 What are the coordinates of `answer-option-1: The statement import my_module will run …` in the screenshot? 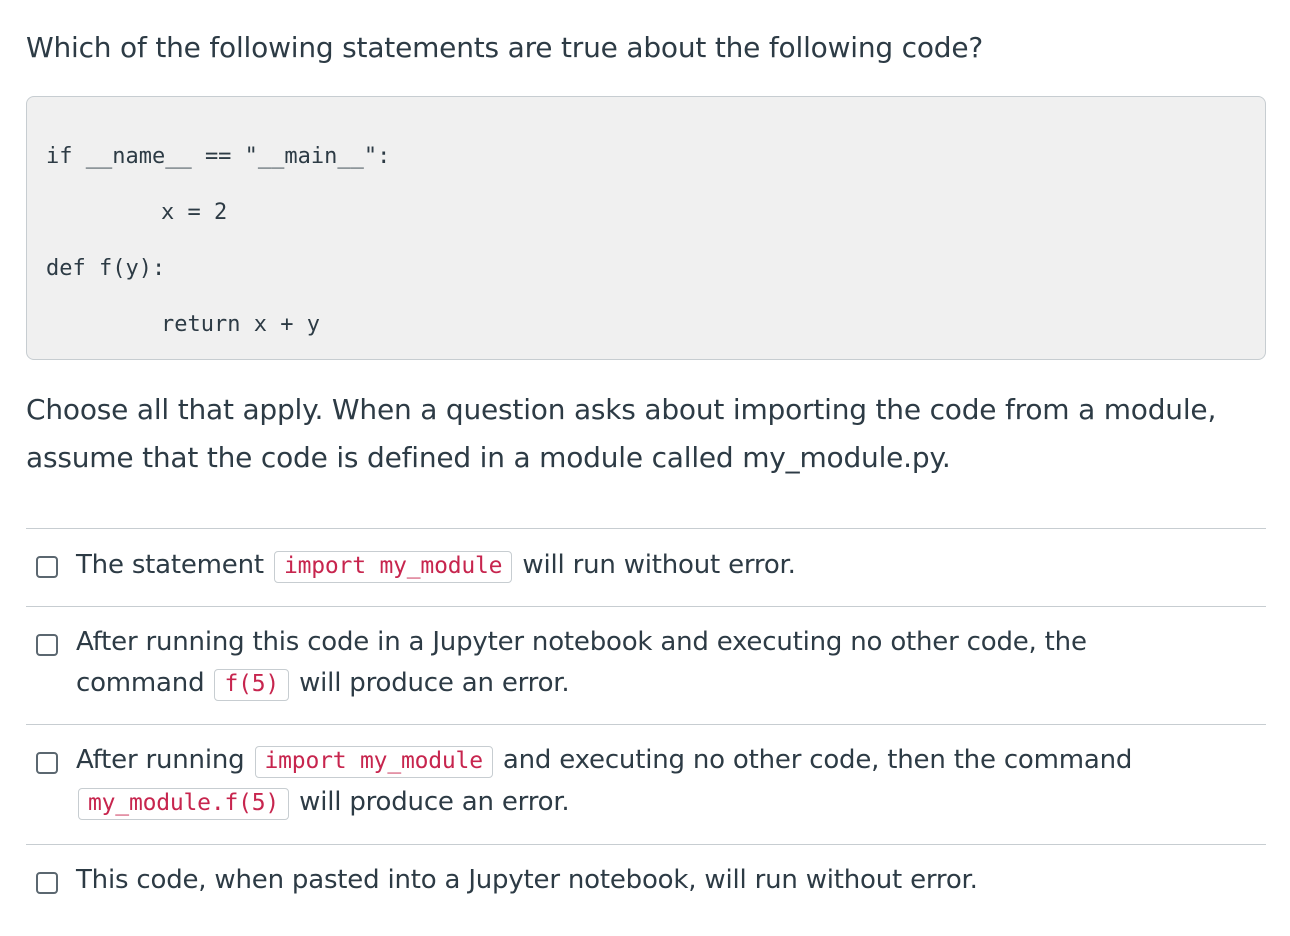 It's located at (646, 567).